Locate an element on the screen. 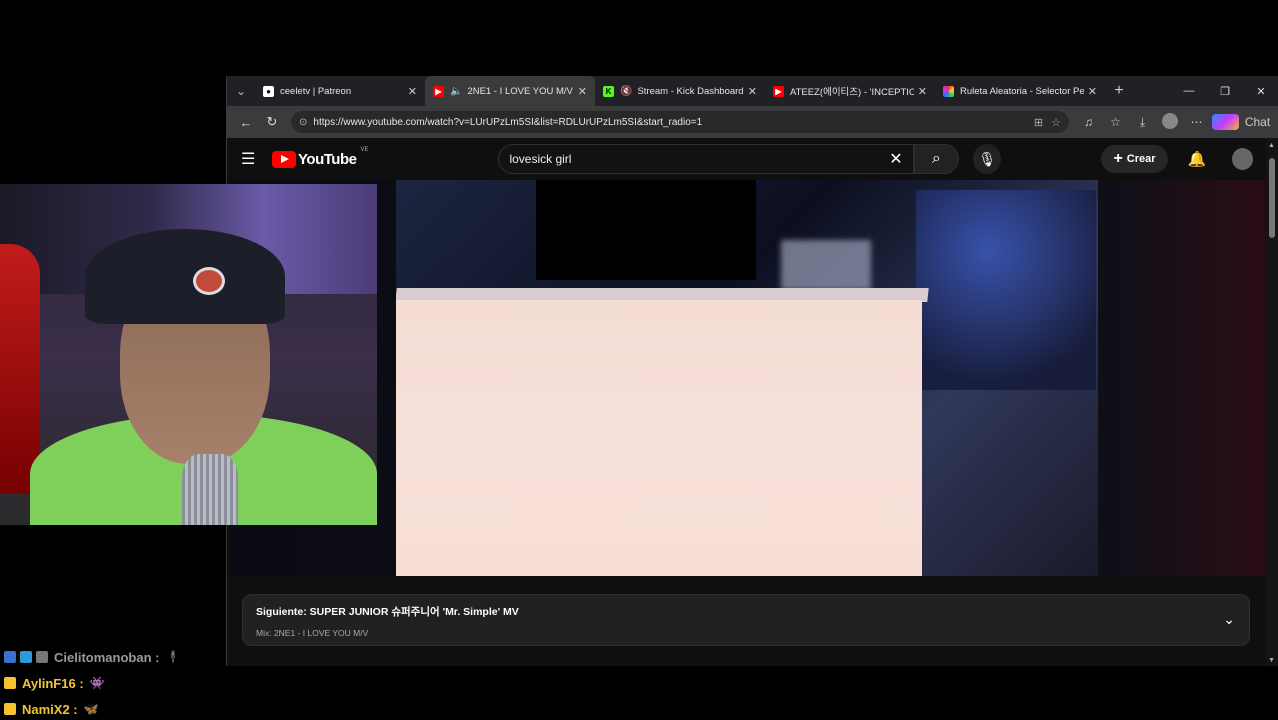 The image size is (1278, 720). youtube-play-icon is located at coordinates (284, 159).